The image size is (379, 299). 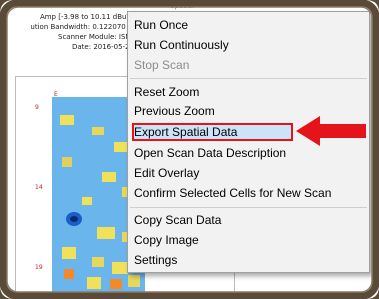 I want to click on menu-item-reset-zoom: Reset Zoom, so click(x=166, y=92).